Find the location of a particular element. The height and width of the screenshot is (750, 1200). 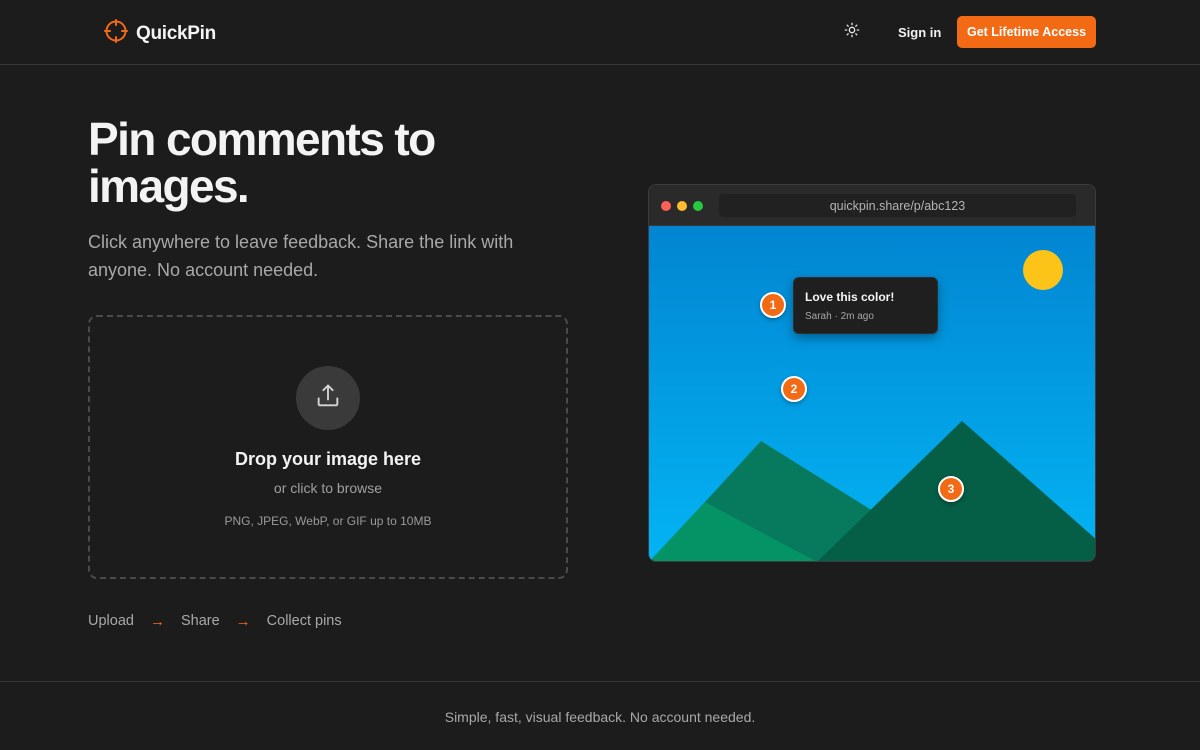

comment-meta: Sarah · 2m ago is located at coordinates (839, 316).